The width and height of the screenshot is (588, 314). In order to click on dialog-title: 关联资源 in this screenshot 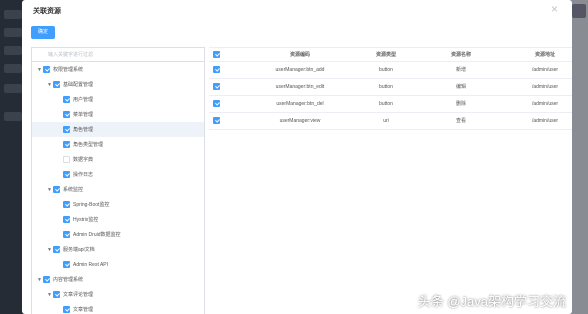, I will do `click(47, 11)`.